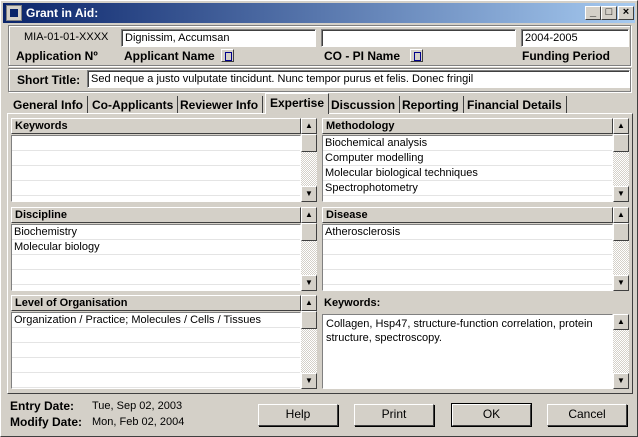  Describe the element at coordinates (297, 103) in the screenshot. I see `tab-expertise: Expertise` at that location.